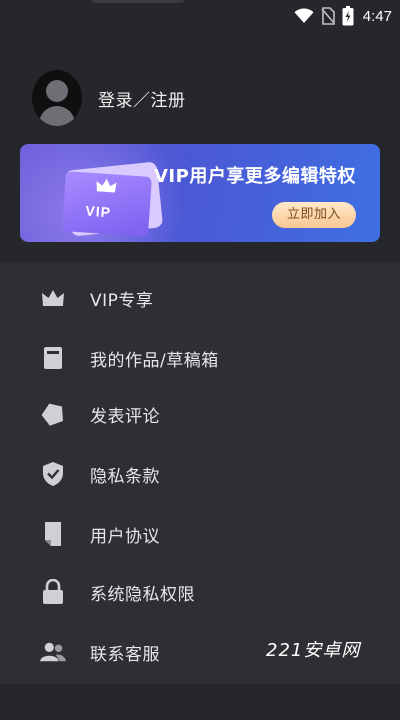  What do you see at coordinates (200, 193) in the screenshot?
I see `vip-banner: VIP VIP用户享更多编辑特权 立即加入` at bounding box center [200, 193].